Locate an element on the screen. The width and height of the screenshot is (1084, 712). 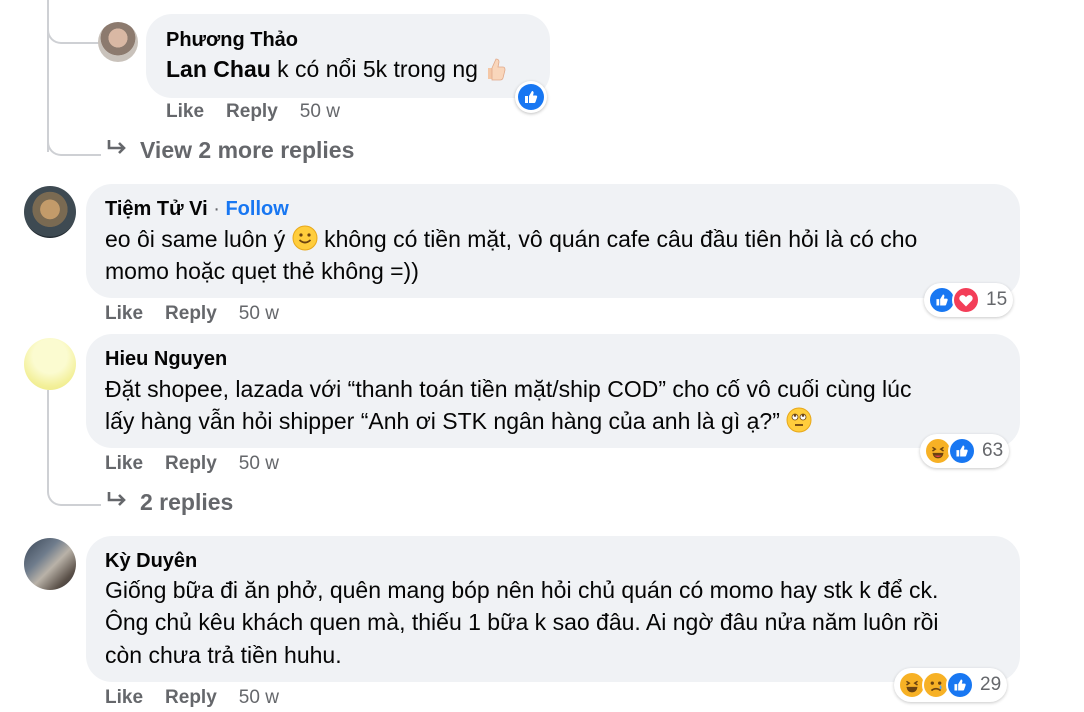
avatar-tiem-tu-vi is located at coordinates (50, 212).